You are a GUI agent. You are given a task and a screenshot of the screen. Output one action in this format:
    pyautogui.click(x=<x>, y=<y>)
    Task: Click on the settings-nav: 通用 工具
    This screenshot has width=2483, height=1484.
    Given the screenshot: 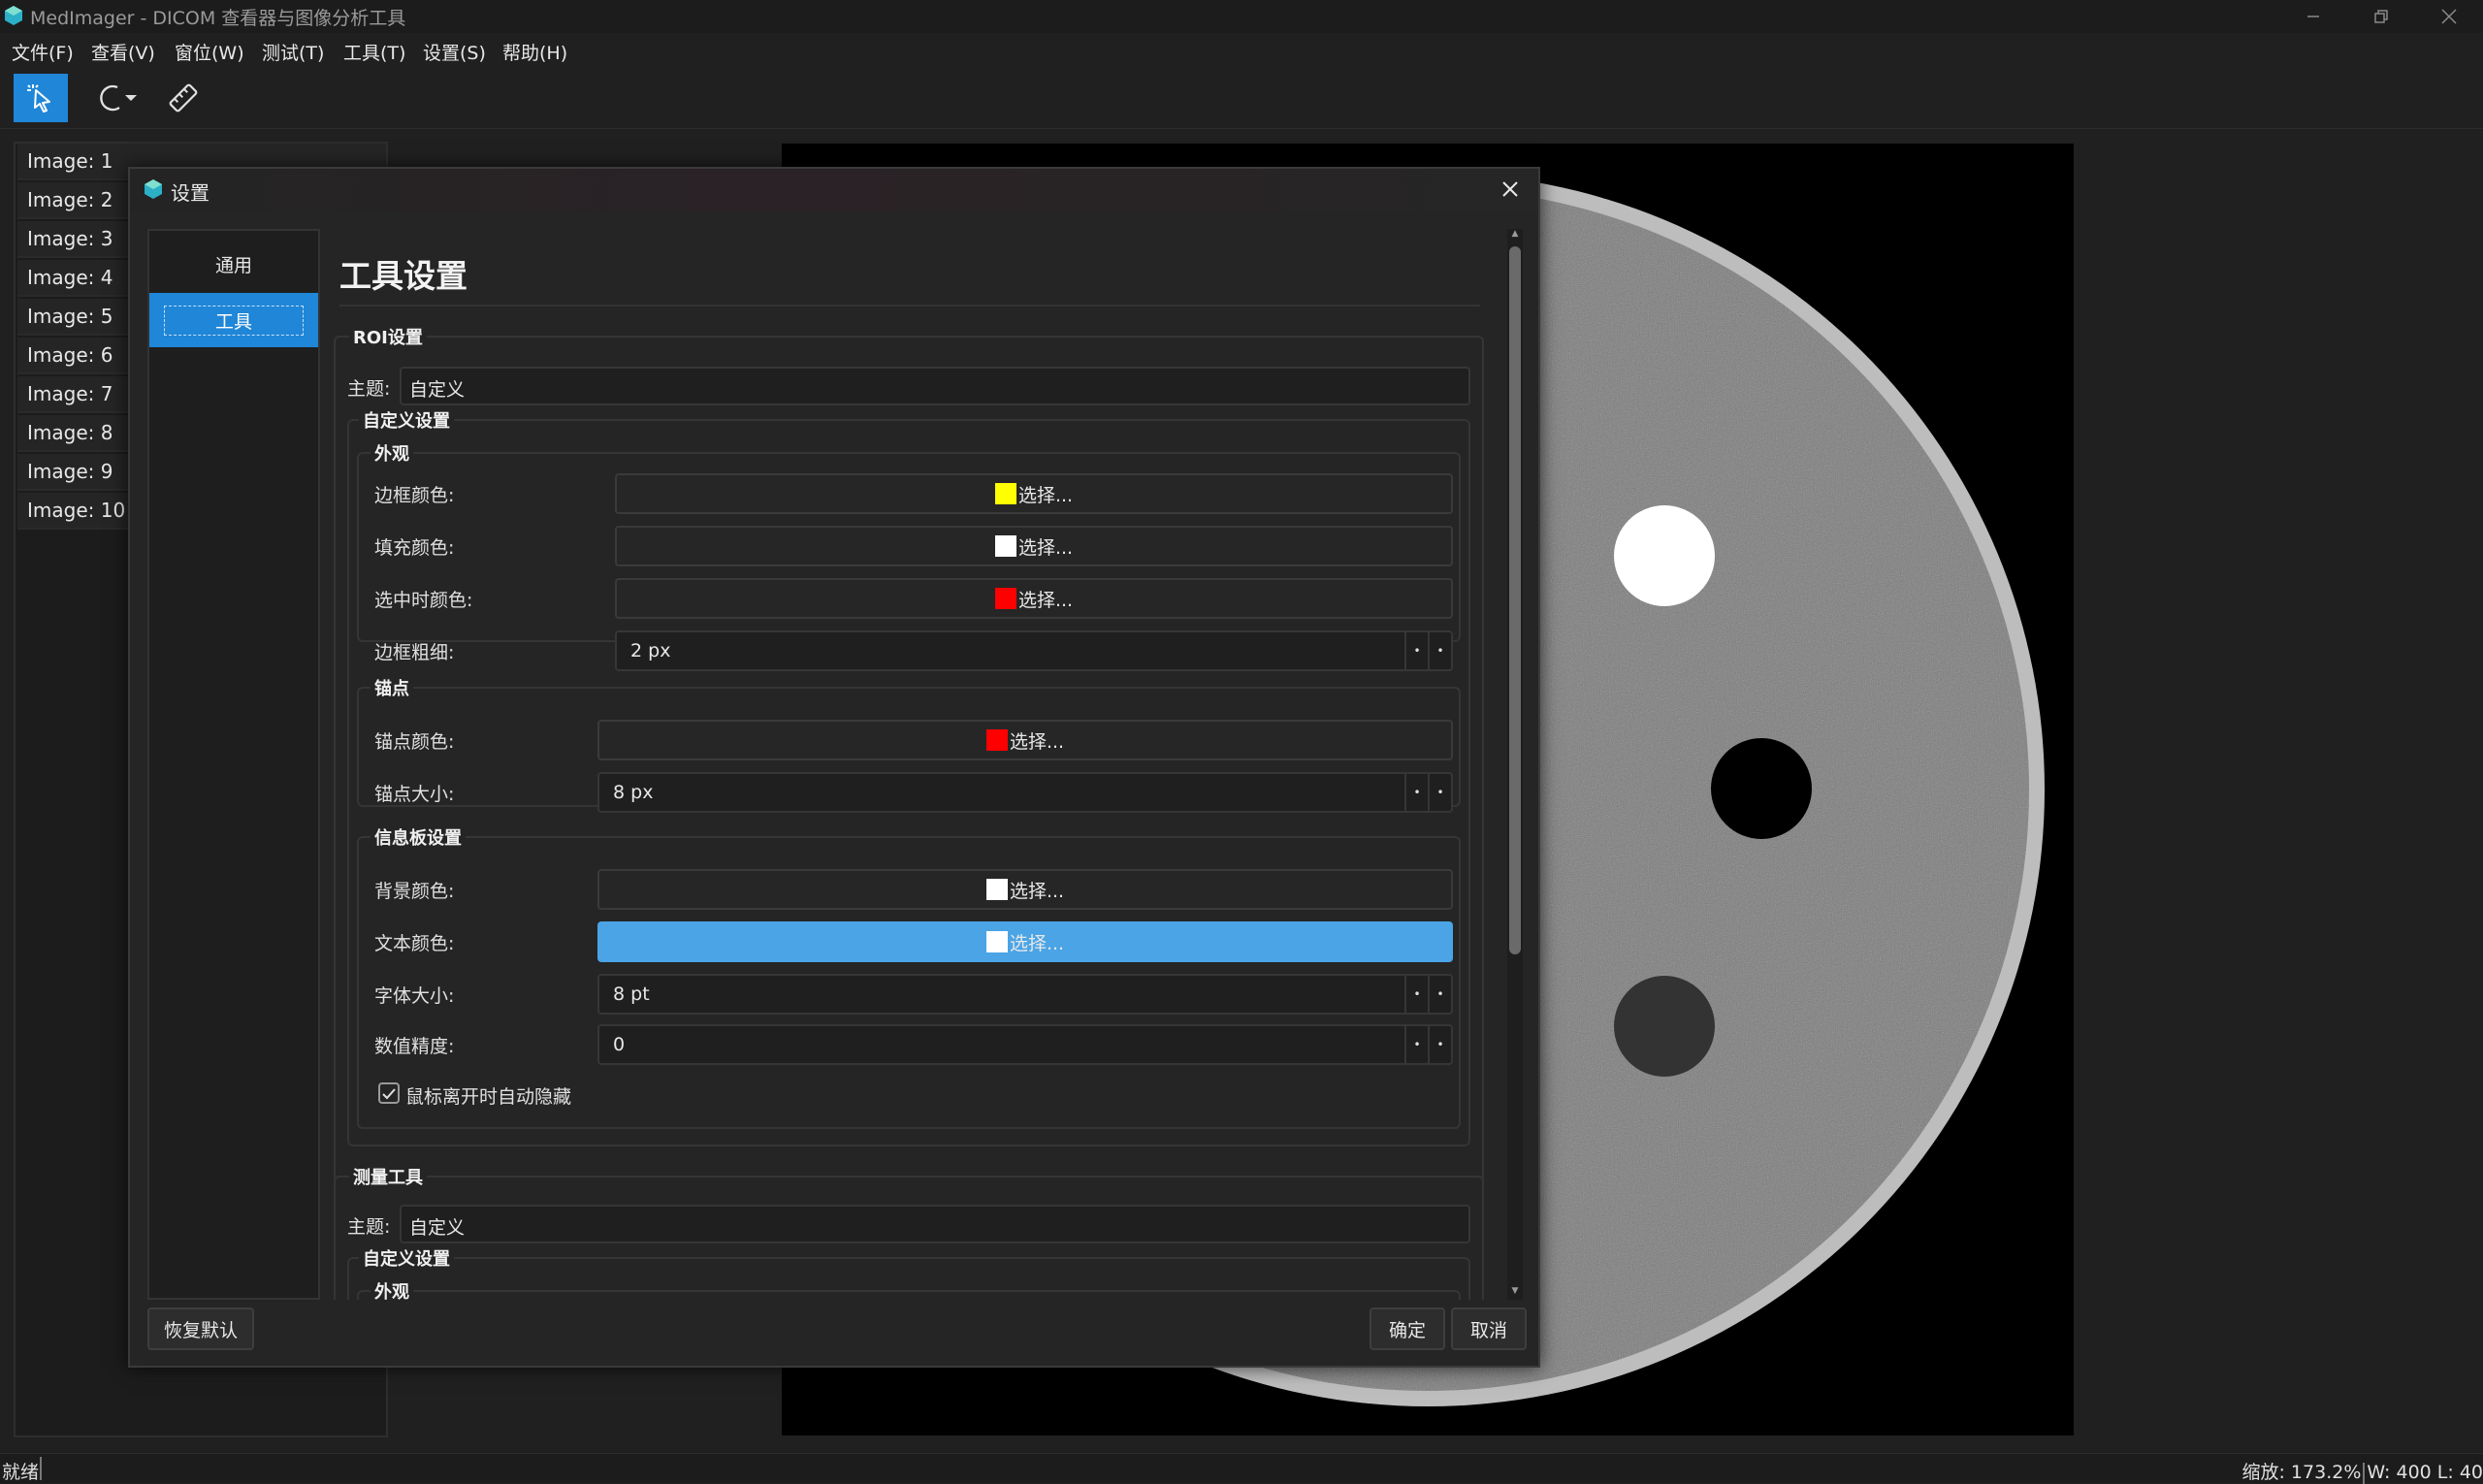 What is the action you would take?
    pyautogui.click(x=234, y=764)
    